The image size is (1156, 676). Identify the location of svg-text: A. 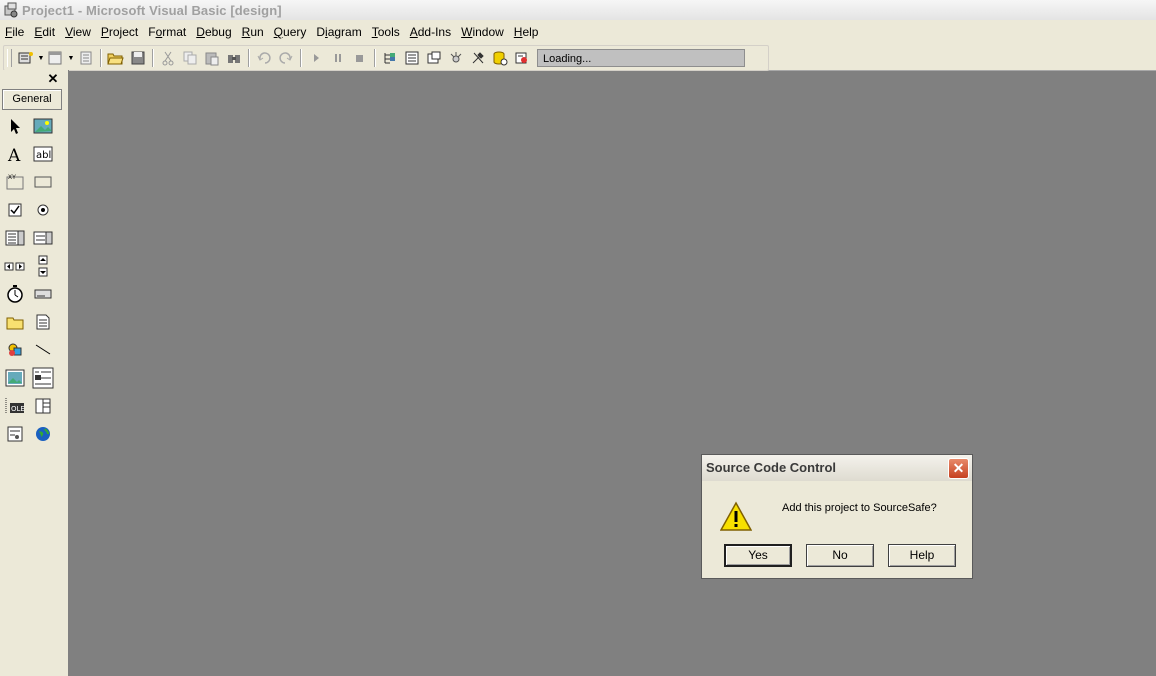
(14, 154).